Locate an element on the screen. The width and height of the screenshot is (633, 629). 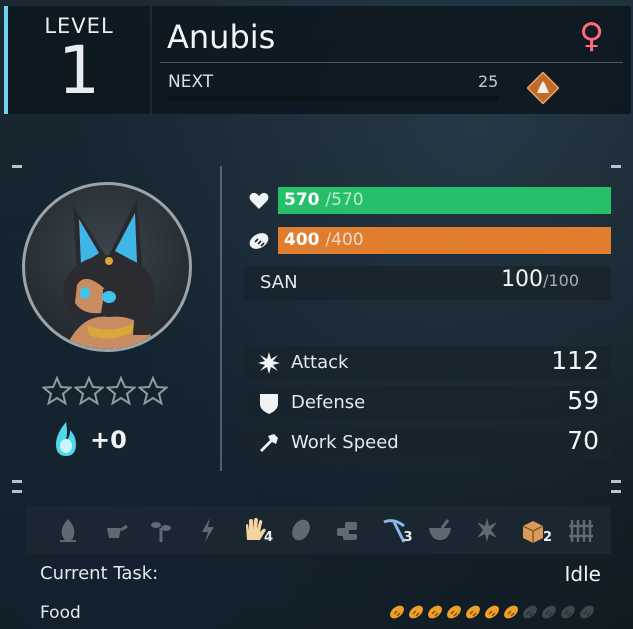
stat-value: 59 is located at coordinates (583, 400).